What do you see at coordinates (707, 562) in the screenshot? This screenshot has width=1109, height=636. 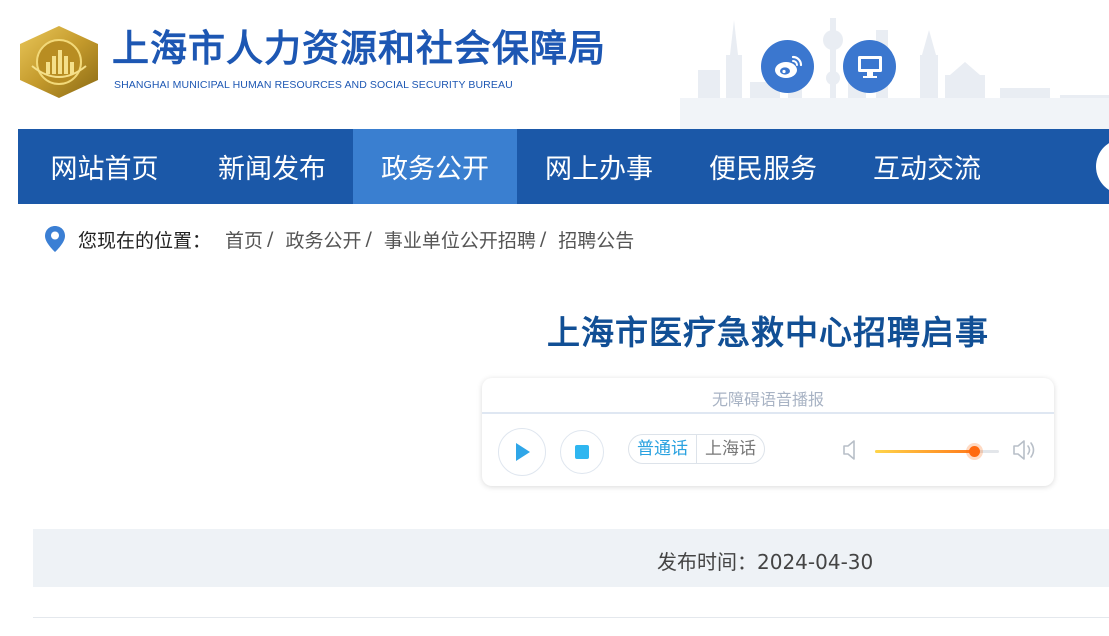 I see `publish-time-label: 发布时间：` at bounding box center [707, 562].